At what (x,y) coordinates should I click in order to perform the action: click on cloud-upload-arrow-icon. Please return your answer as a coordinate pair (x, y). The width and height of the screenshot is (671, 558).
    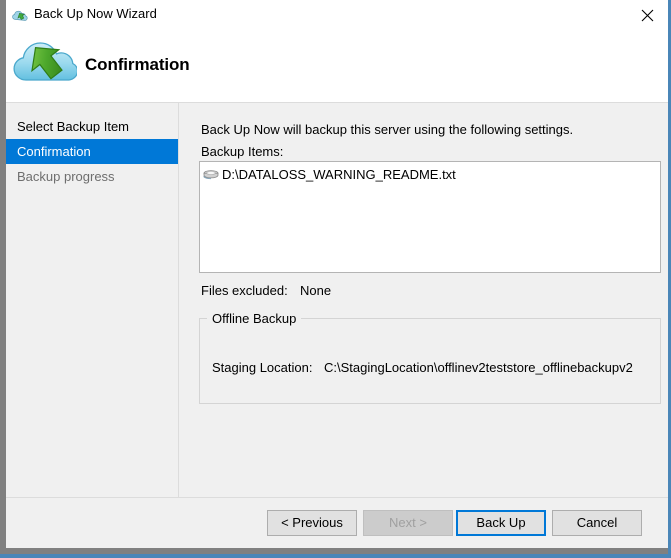
    Looking at the image, I should click on (44, 60).